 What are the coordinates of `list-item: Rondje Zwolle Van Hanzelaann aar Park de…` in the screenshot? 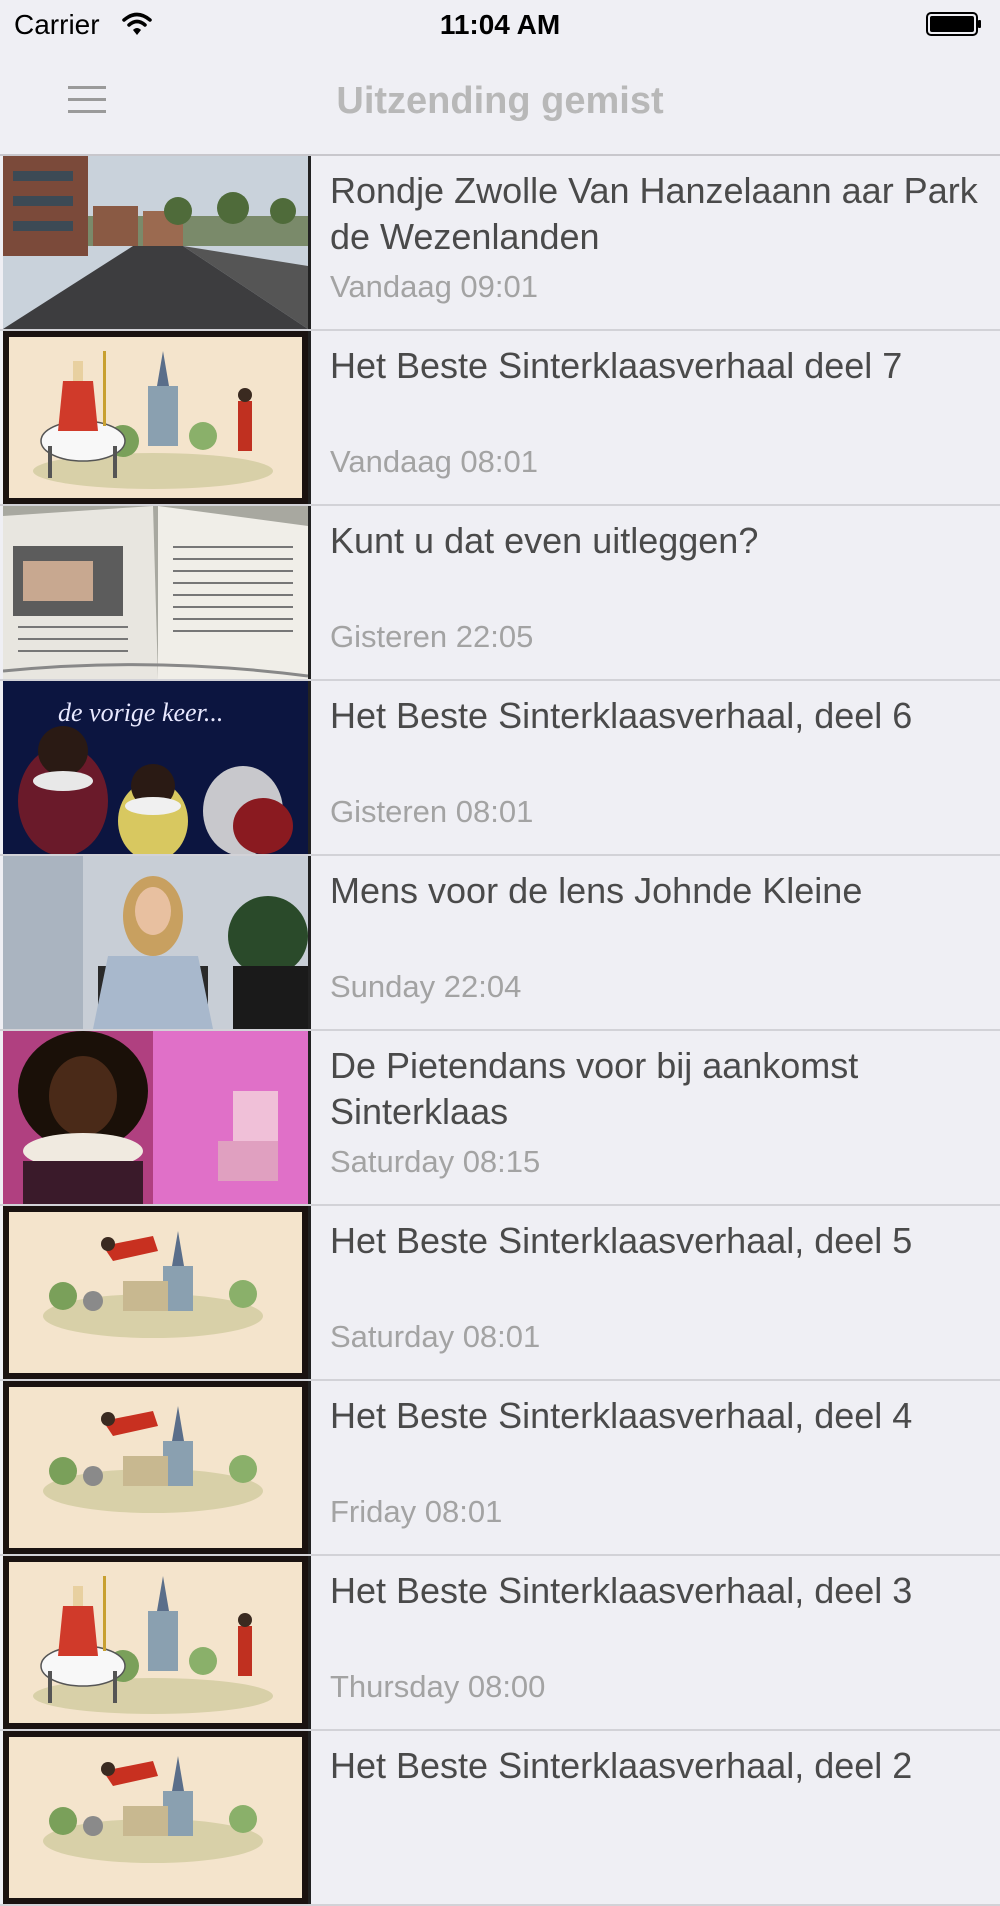 It's located at (500, 243).